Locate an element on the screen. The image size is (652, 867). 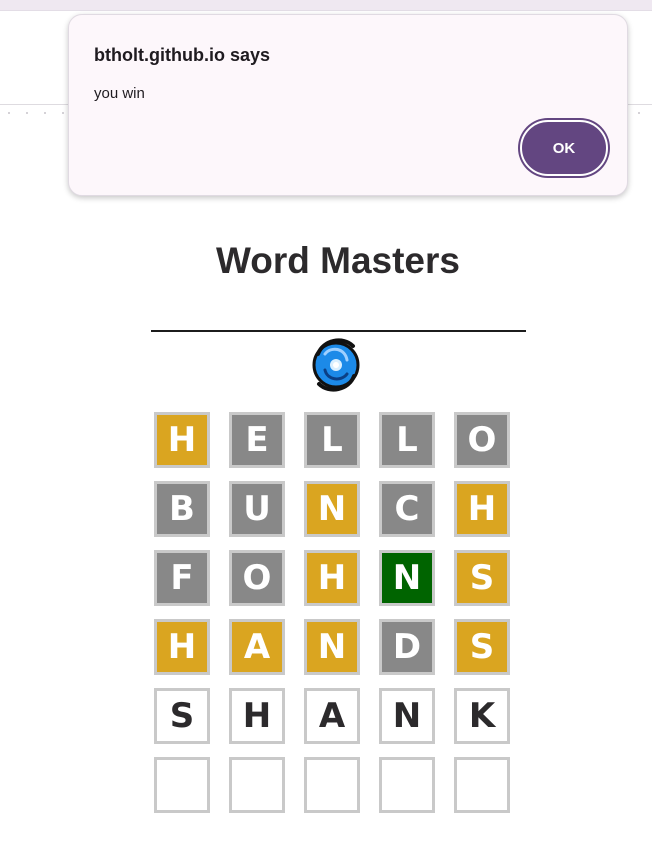
dialog-title: btholt.github.io says is located at coordinates (182, 55).